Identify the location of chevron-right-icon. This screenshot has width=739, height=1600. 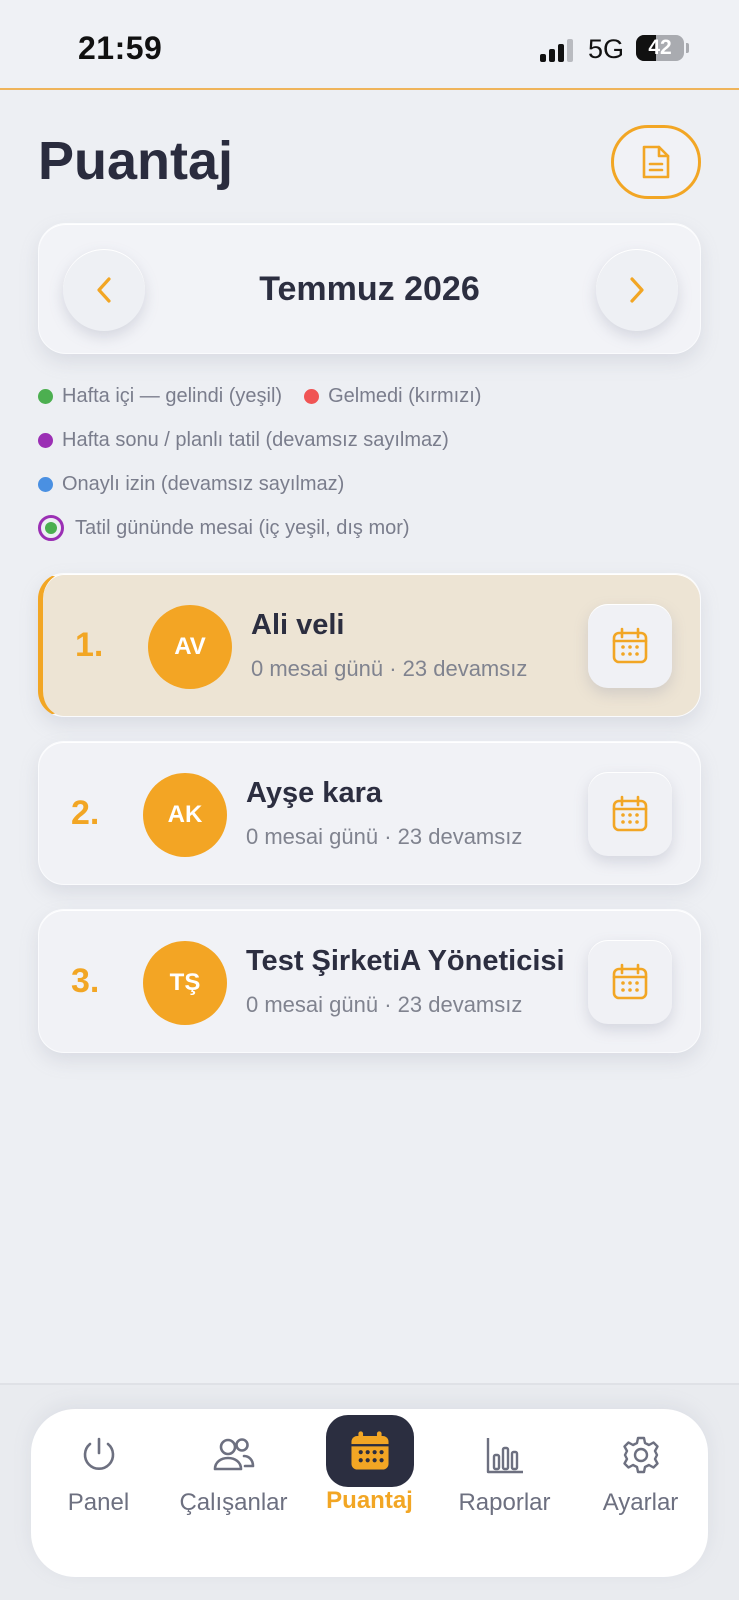
(637, 290).